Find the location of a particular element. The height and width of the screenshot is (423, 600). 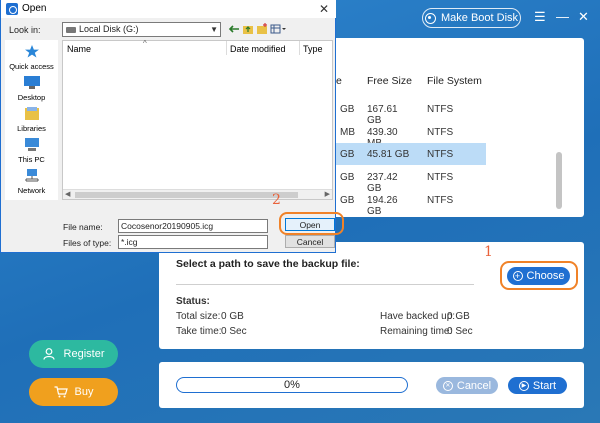

status-label: Status: is located at coordinates (193, 301).